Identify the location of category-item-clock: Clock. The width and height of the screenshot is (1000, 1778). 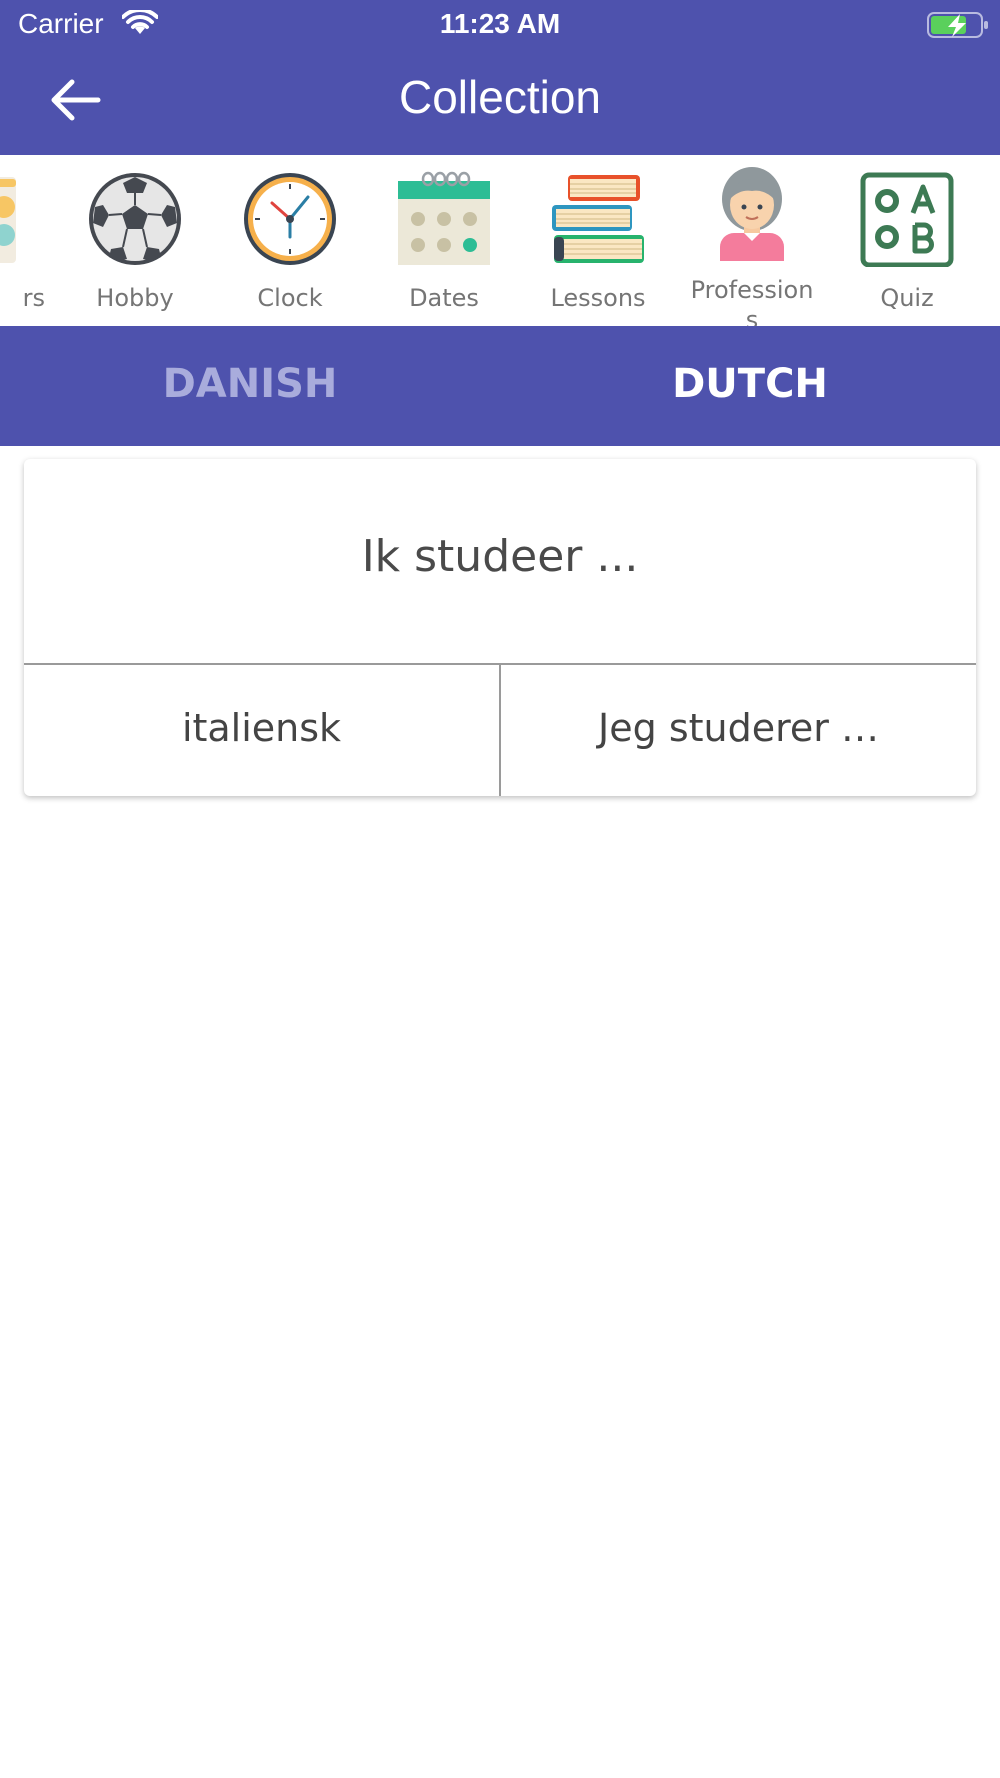
(290, 245).